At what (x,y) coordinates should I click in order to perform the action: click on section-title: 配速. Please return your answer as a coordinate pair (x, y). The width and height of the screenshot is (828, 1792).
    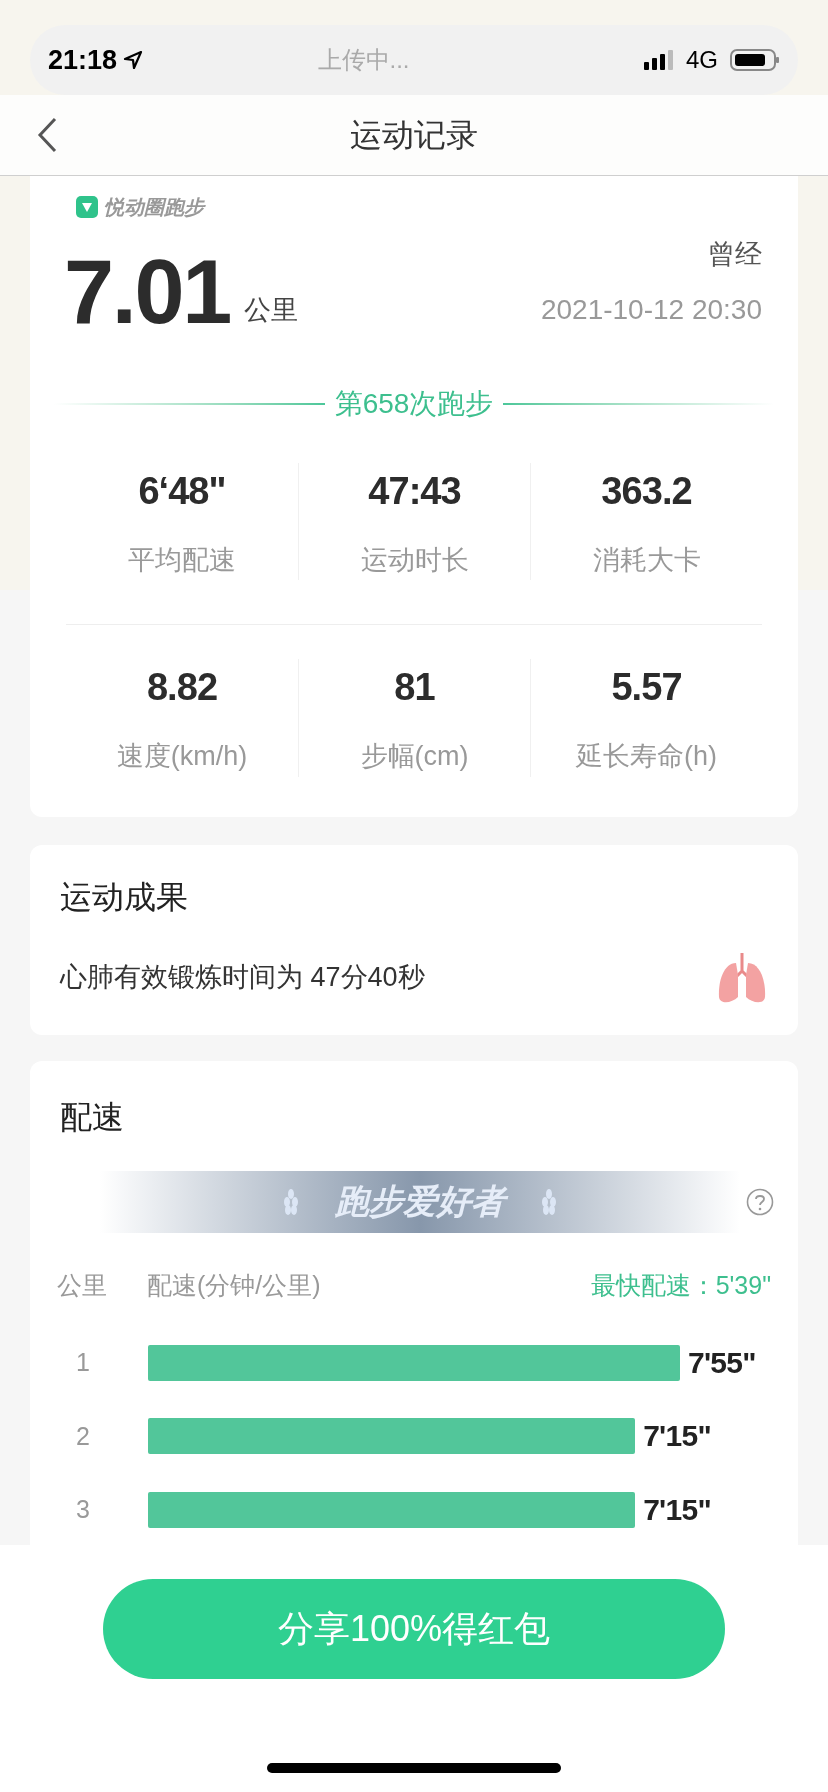
    Looking at the image, I should click on (92, 1117).